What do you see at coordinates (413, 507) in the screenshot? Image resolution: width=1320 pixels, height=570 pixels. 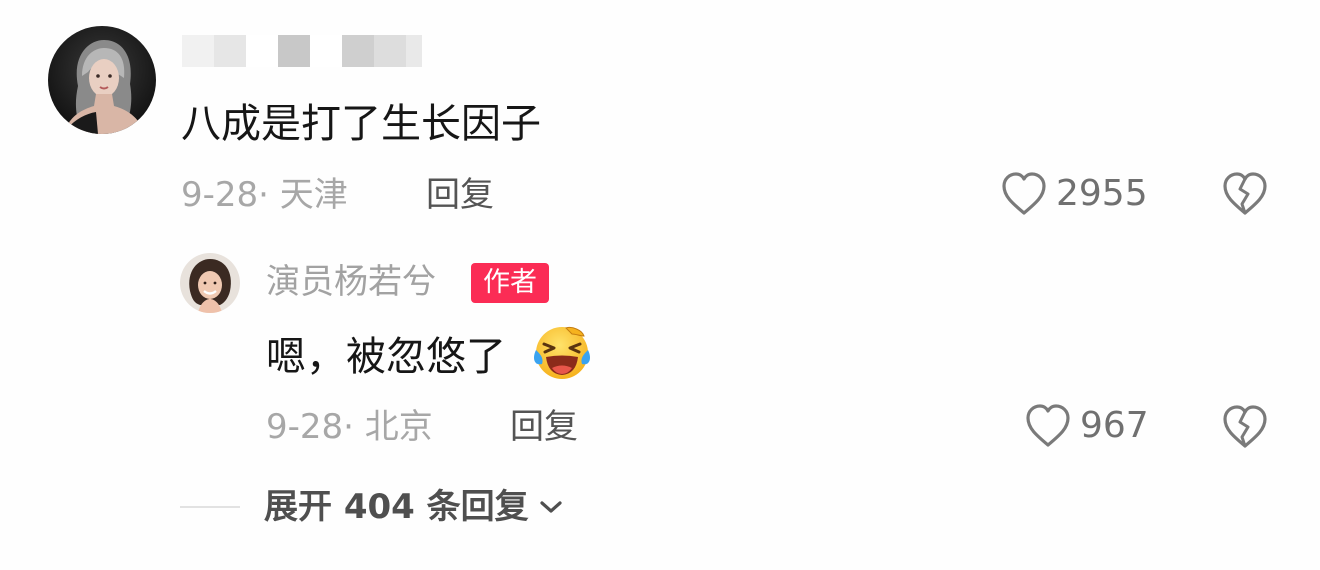 I see `expand-replies-button: 展开 404 条回复` at bounding box center [413, 507].